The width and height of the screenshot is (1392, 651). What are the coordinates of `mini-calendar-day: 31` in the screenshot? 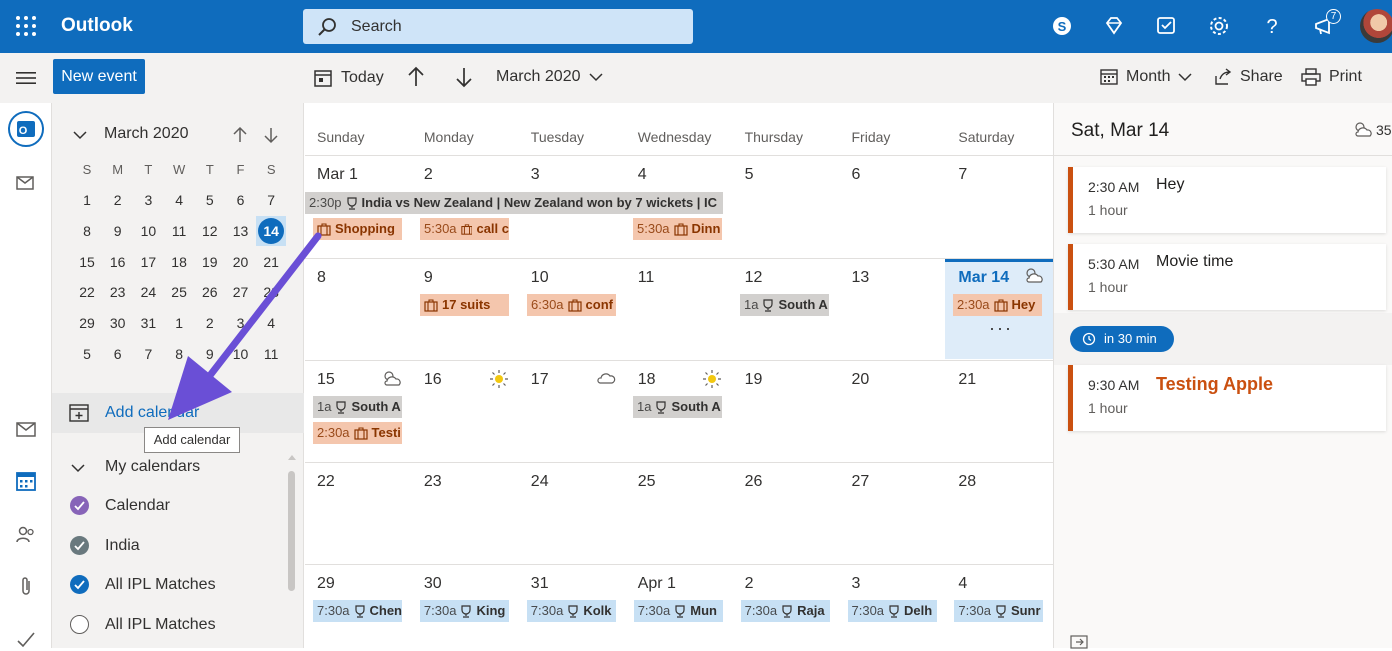 It's located at (148, 323).